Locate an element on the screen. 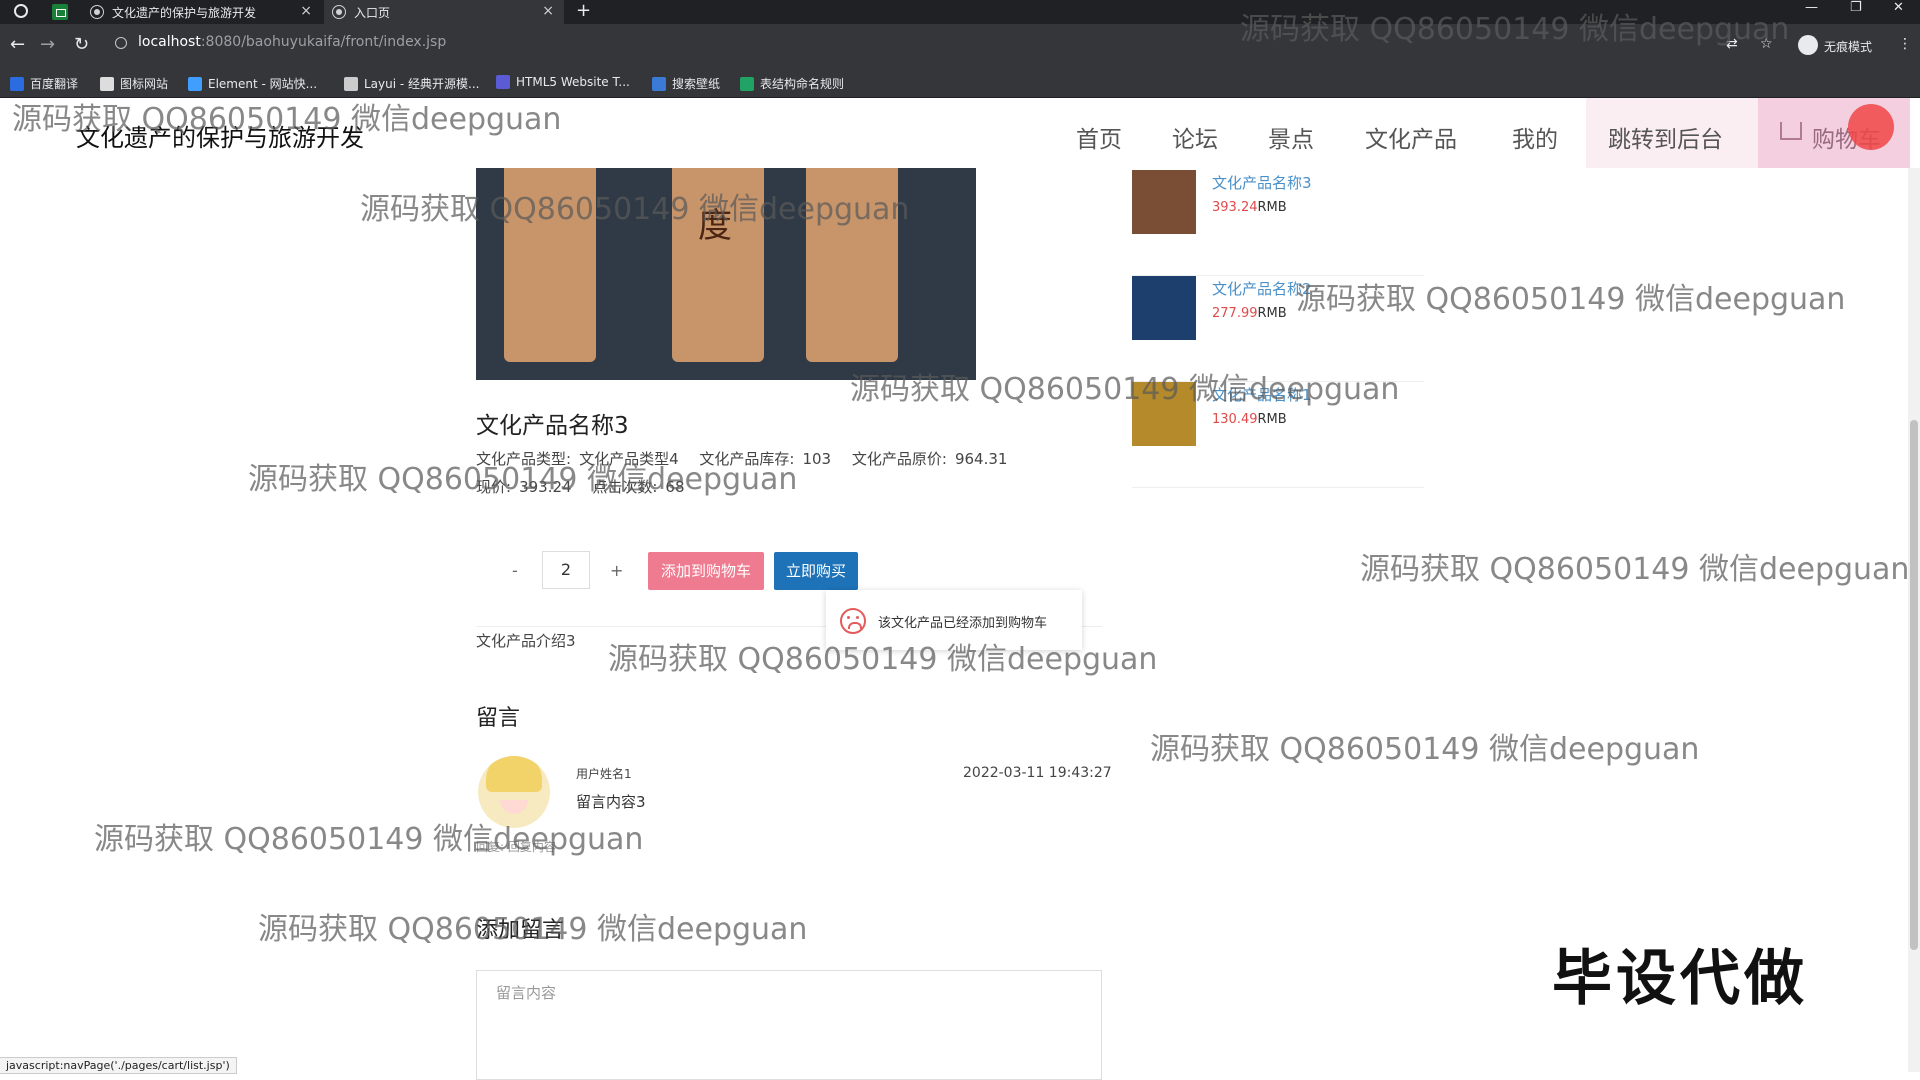 The image size is (1920, 1080). bookmark-label: 图标网站 is located at coordinates (144, 84).